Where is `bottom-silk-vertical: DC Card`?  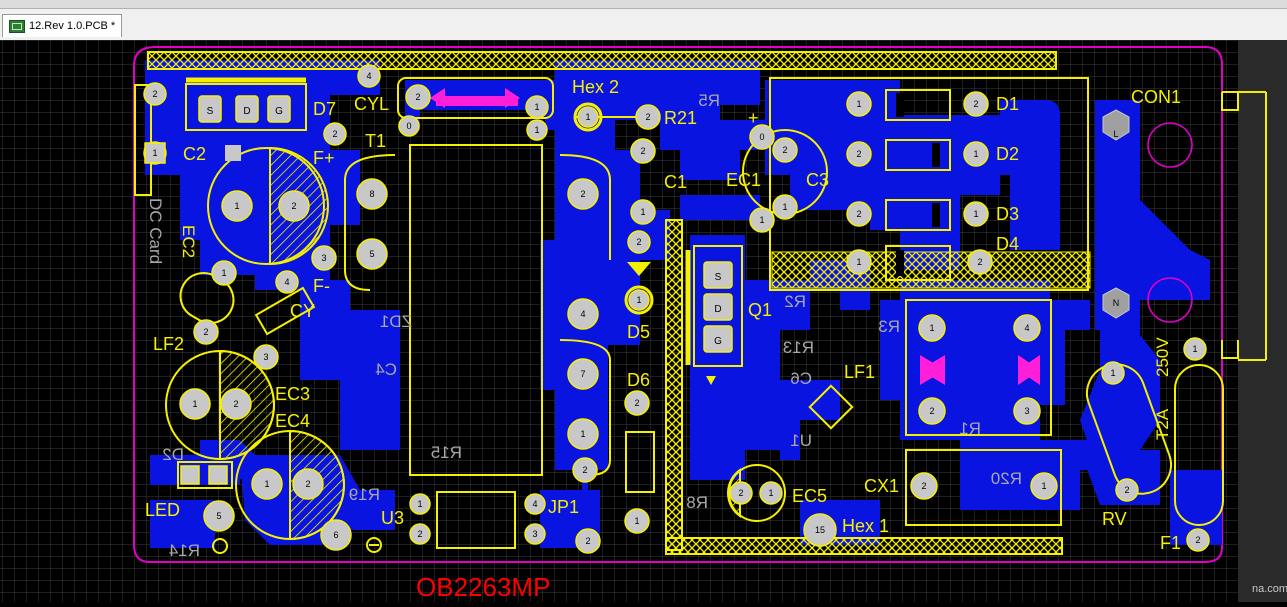 bottom-silk-vertical: DC Card is located at coordinates (155, 231).